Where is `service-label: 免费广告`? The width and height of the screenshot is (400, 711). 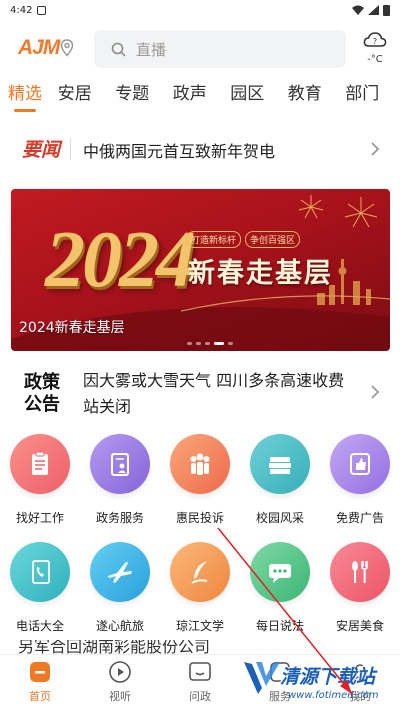
service-label: 免费广告 is located at coordinates (359, 518).